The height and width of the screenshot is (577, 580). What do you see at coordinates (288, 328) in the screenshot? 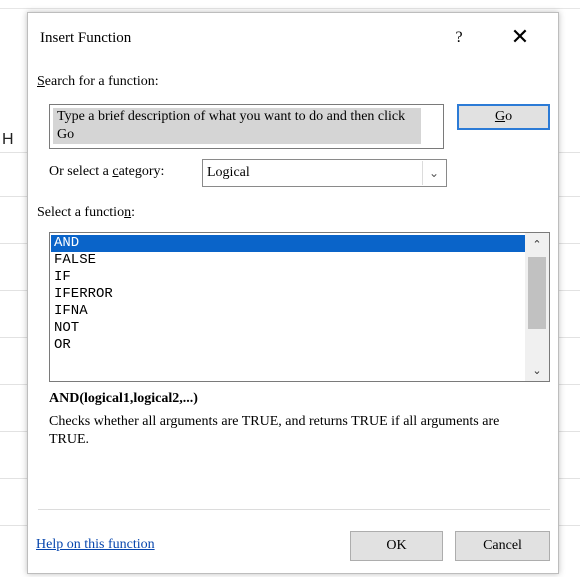
I see `function-list-item: NOT` at bounding box center [288, 328].